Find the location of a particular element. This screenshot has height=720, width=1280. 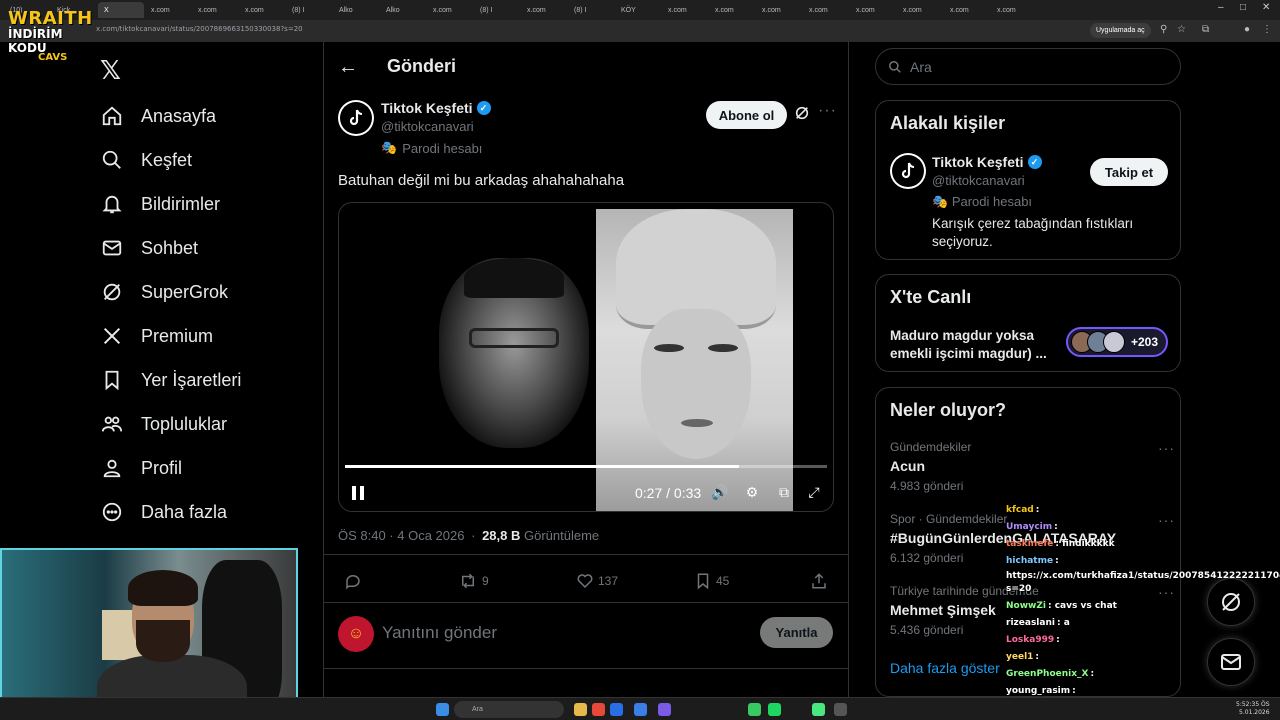

taskbar-search: Ara is located at coordinates (509, 709).